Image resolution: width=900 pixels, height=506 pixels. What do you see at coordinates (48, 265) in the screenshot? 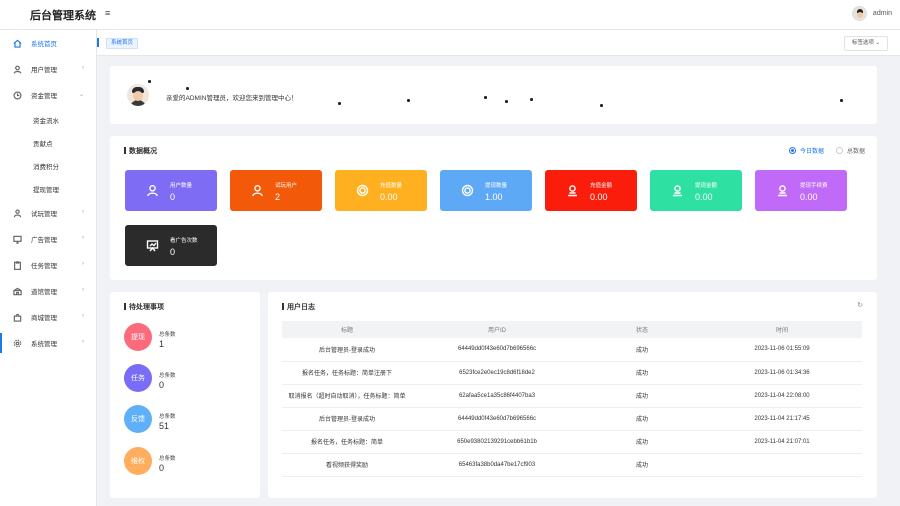
I see `sidebar-item-tasks: 任务管理 ›` at bounding box center [48, 265].